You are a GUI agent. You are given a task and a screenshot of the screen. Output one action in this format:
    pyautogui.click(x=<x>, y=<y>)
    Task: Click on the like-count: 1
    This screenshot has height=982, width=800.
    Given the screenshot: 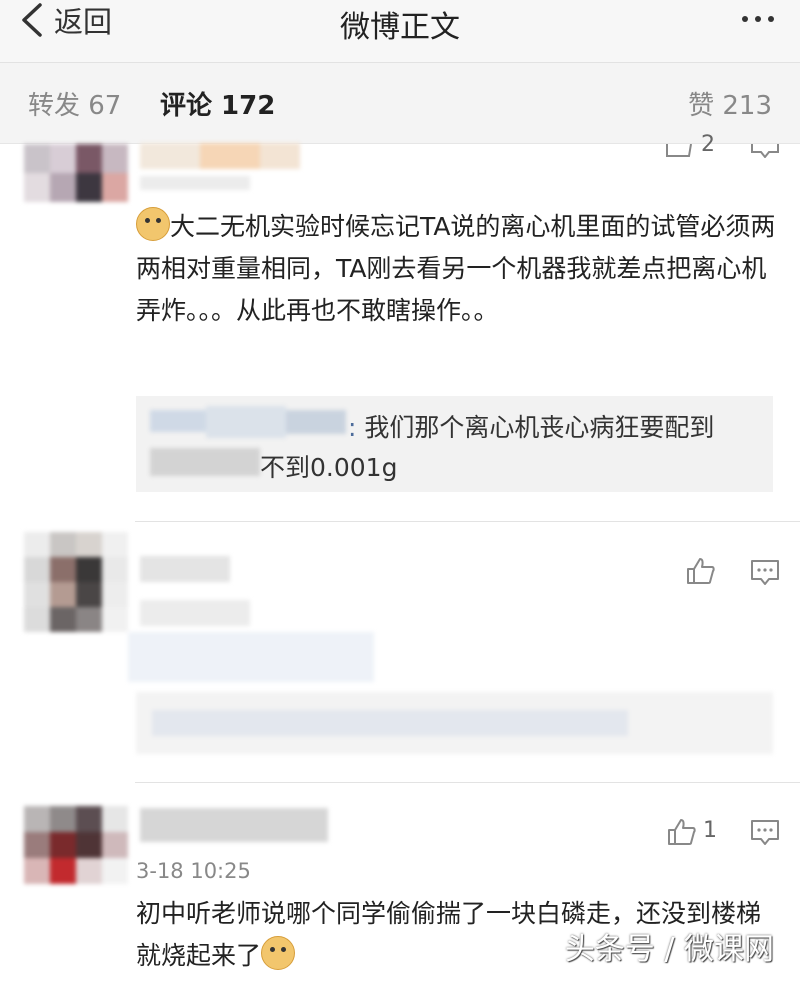 What is the action you would take?
    pyautogui.click(x=710, y=830)
    